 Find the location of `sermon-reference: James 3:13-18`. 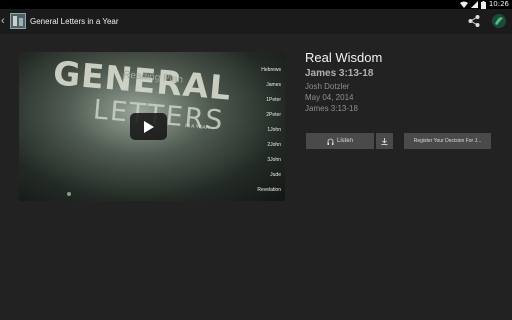

sermon-reference: James 3:13-18 is located at coordinates (339, 73).